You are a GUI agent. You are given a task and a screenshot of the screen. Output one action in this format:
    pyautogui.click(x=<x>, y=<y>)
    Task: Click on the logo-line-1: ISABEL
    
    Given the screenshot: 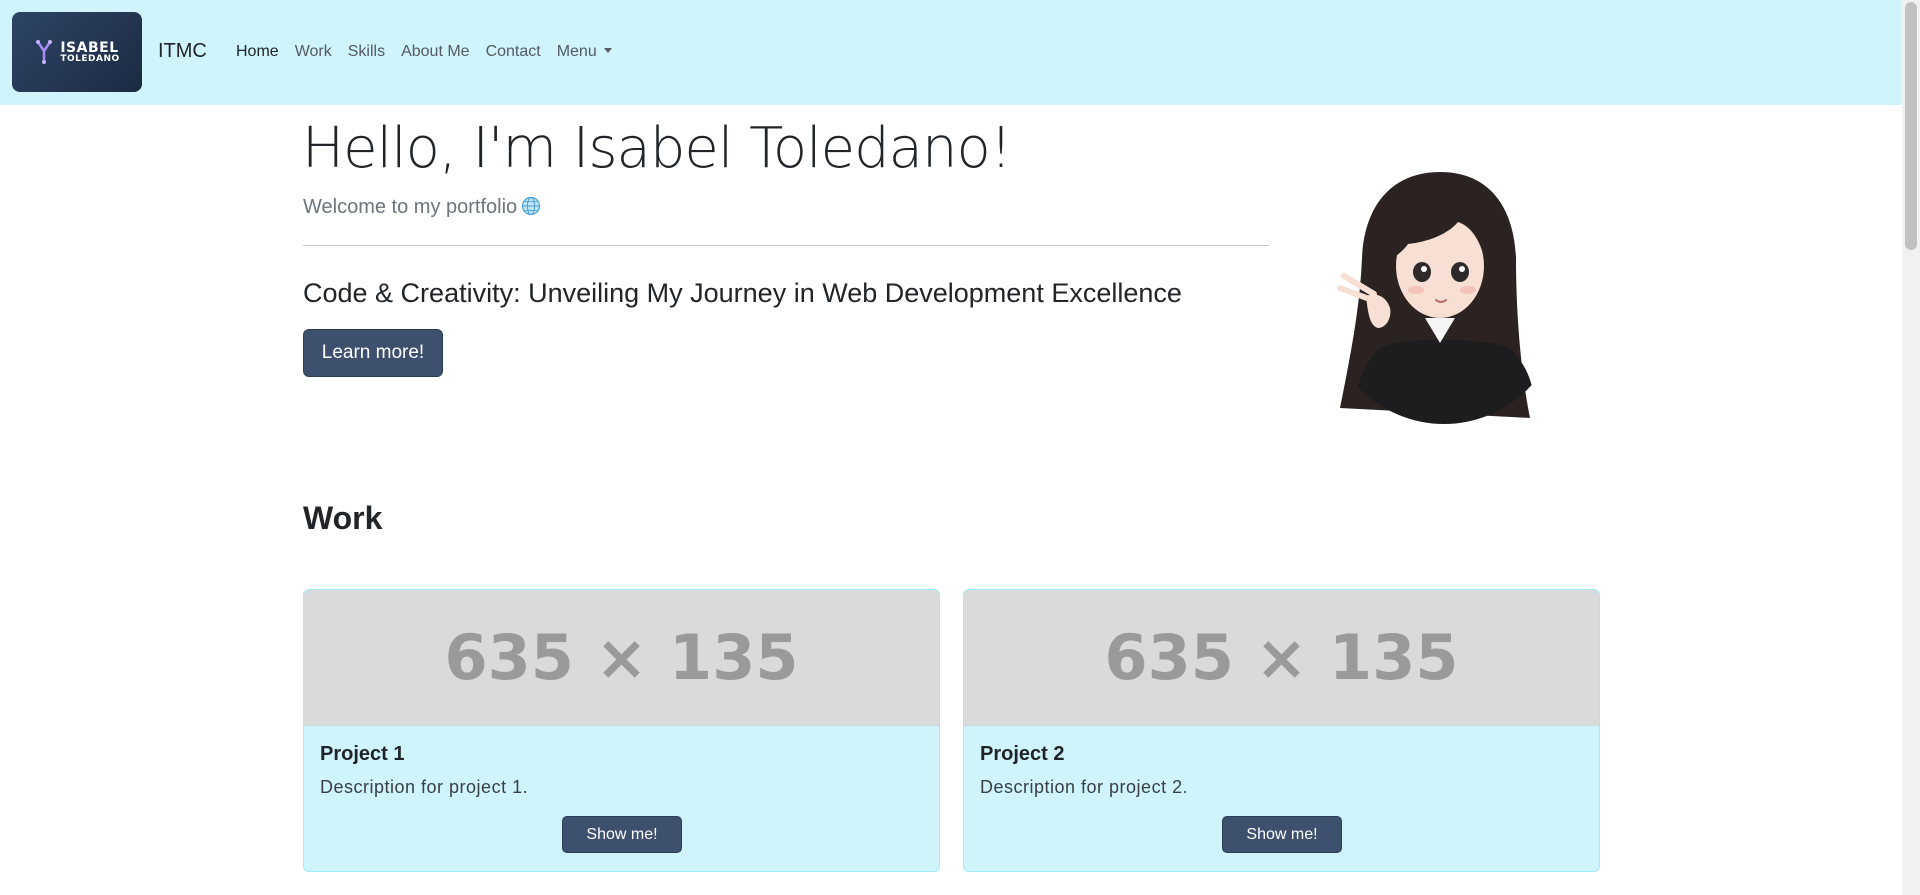 What is the action you would take?
    pyautogui.click(x=89, y=47)
    